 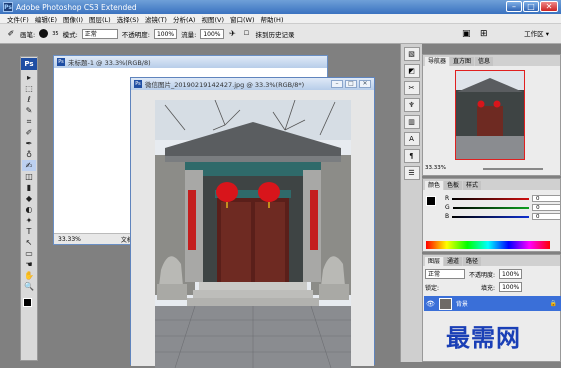 I want to click on layer-comps-icon: ☰, so click(x=411, y=173).